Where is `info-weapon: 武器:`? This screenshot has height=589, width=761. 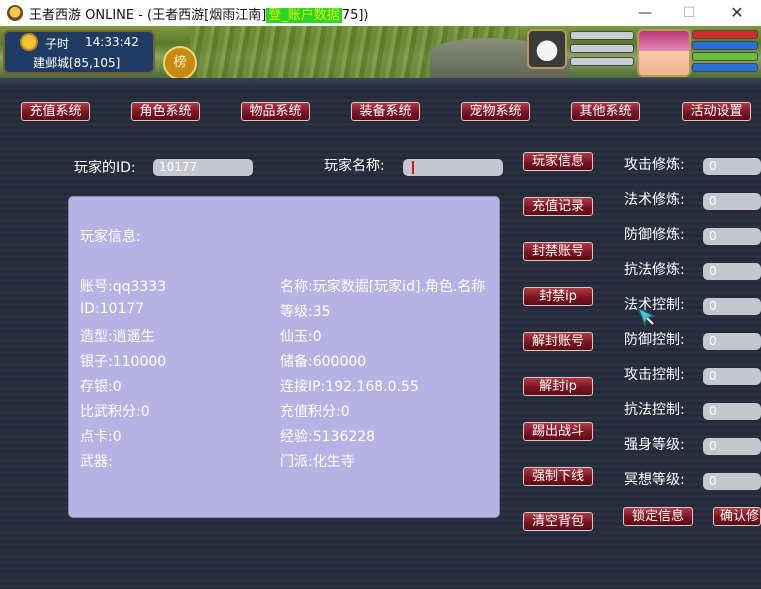 info-weapon: 武器: is located at coordinates (96, 462).